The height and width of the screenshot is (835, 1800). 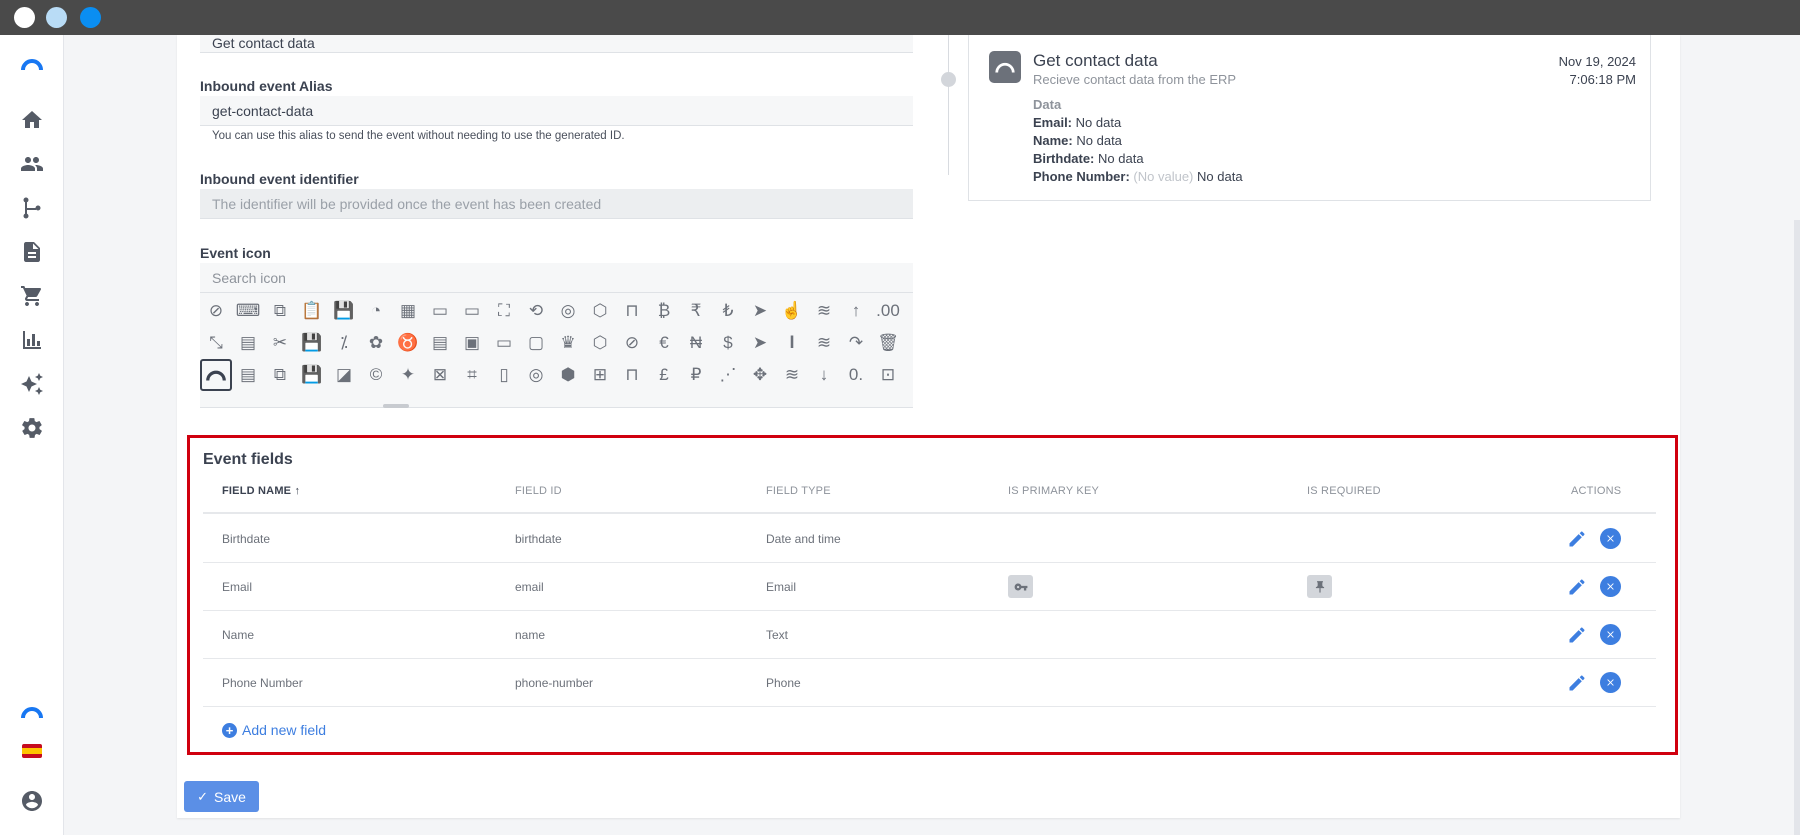 What do you see at coordinates (728, 375) in the screenshot?
I see `icon-option: ⋰` at bounding box center [728, 375].